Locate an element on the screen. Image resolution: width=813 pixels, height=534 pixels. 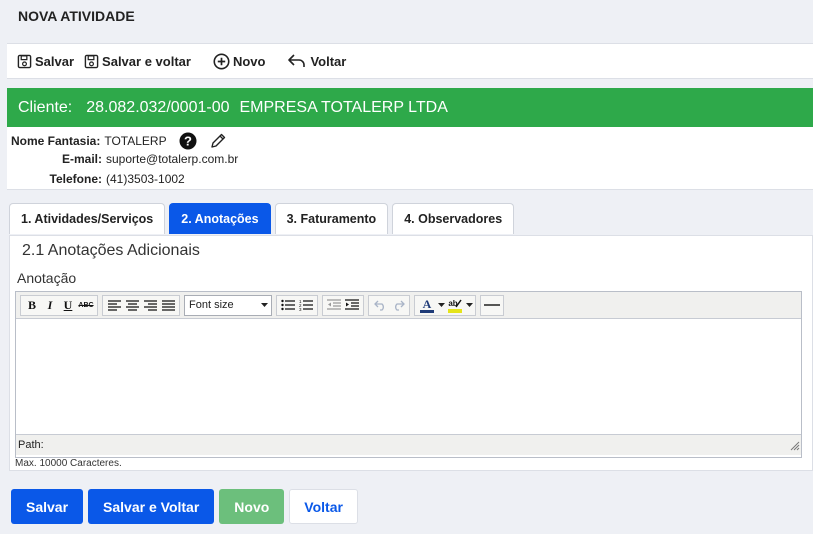
footer-new-button: Novo is located at coordinates (252, 506).